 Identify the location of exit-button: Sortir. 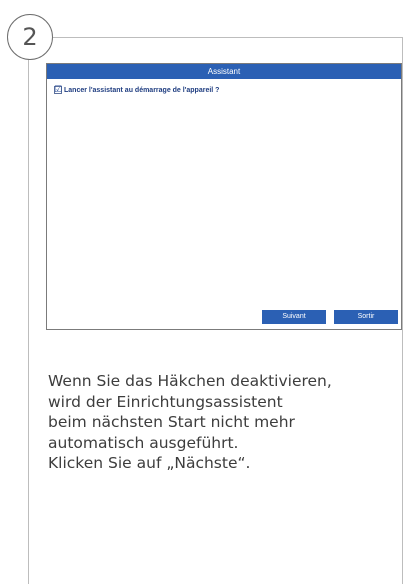
(366, 317).